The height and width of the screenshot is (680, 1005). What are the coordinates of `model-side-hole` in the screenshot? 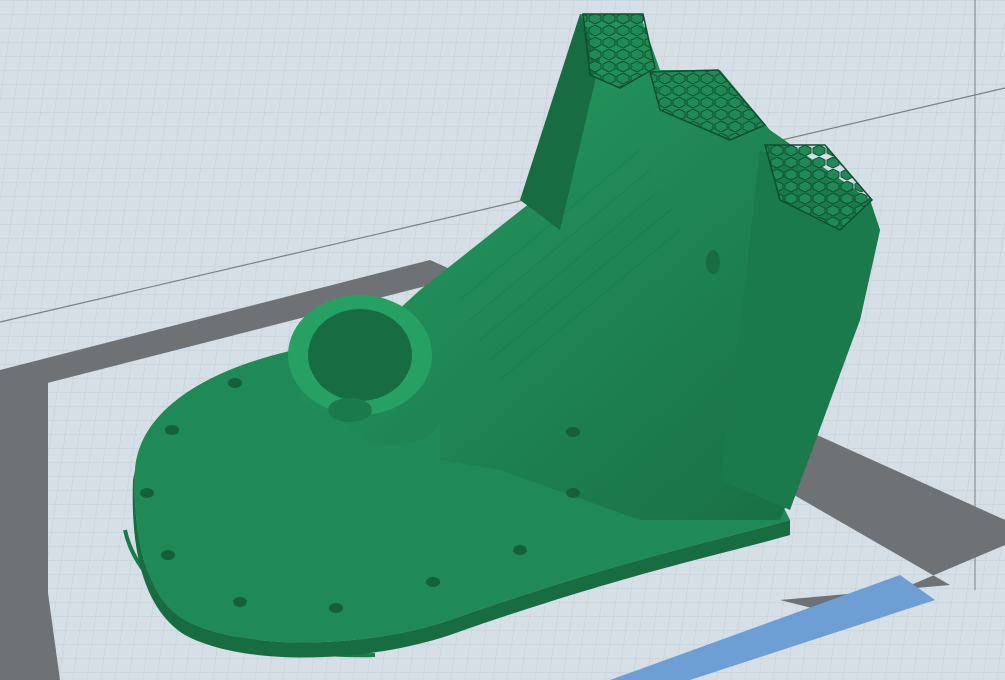 It's located at (713, 262).